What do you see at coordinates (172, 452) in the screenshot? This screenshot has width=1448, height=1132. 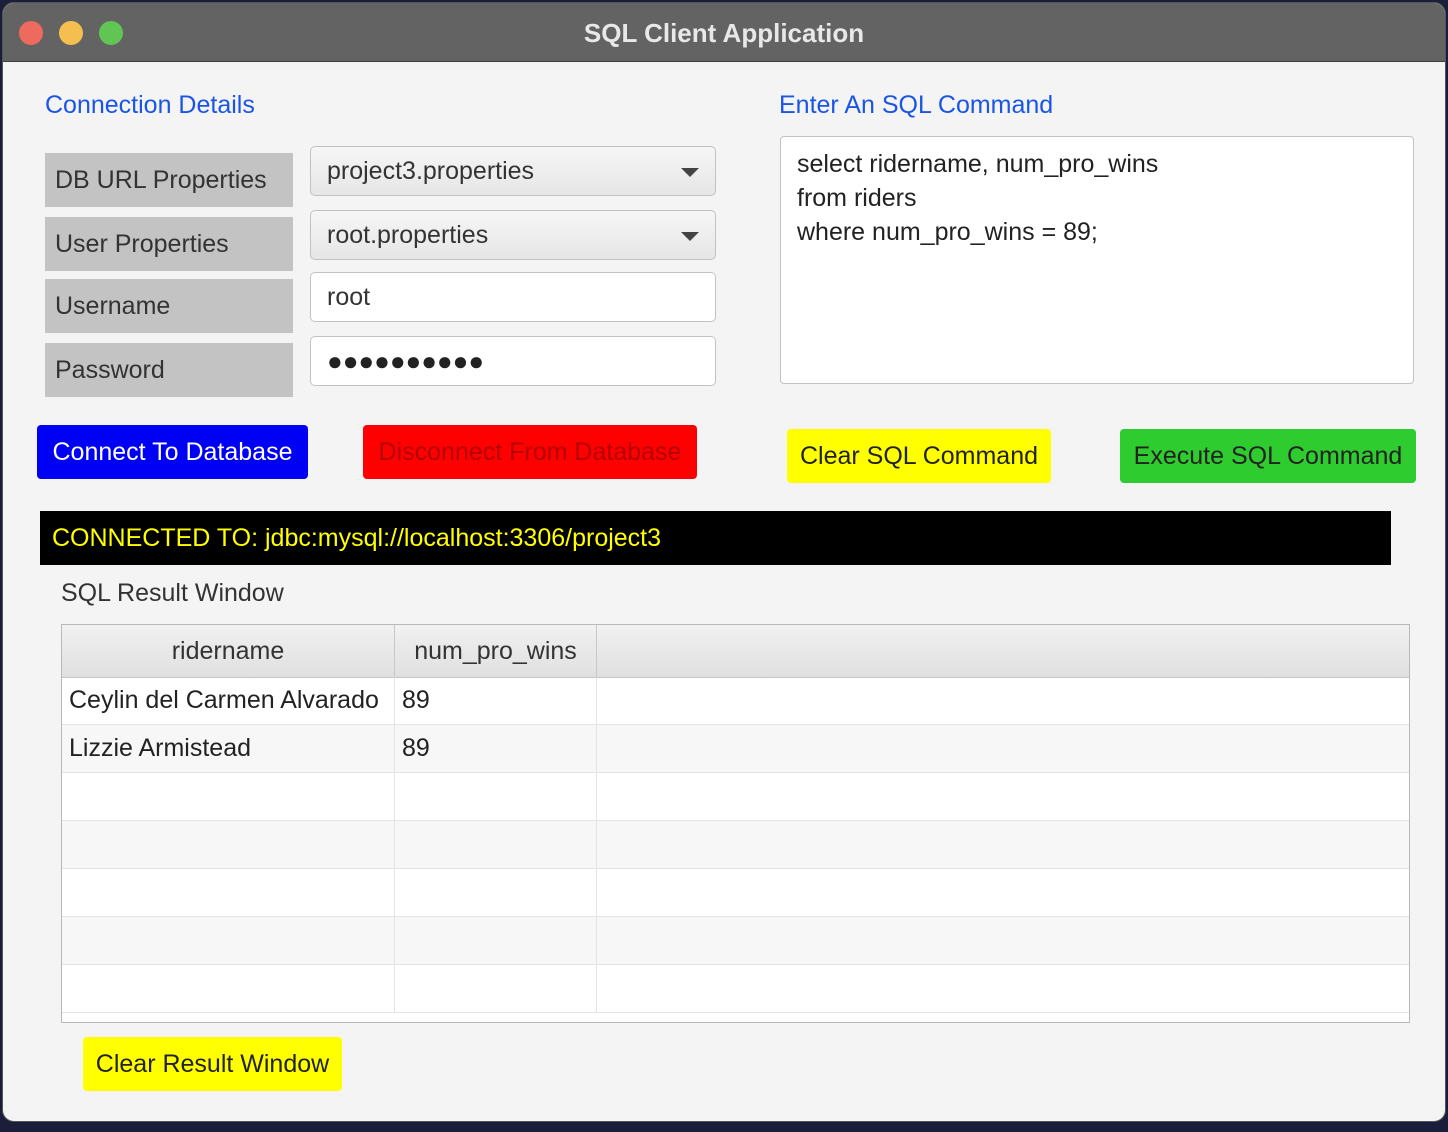 I see `connect-button: Connect To Database` at bounding box center [172, 452].